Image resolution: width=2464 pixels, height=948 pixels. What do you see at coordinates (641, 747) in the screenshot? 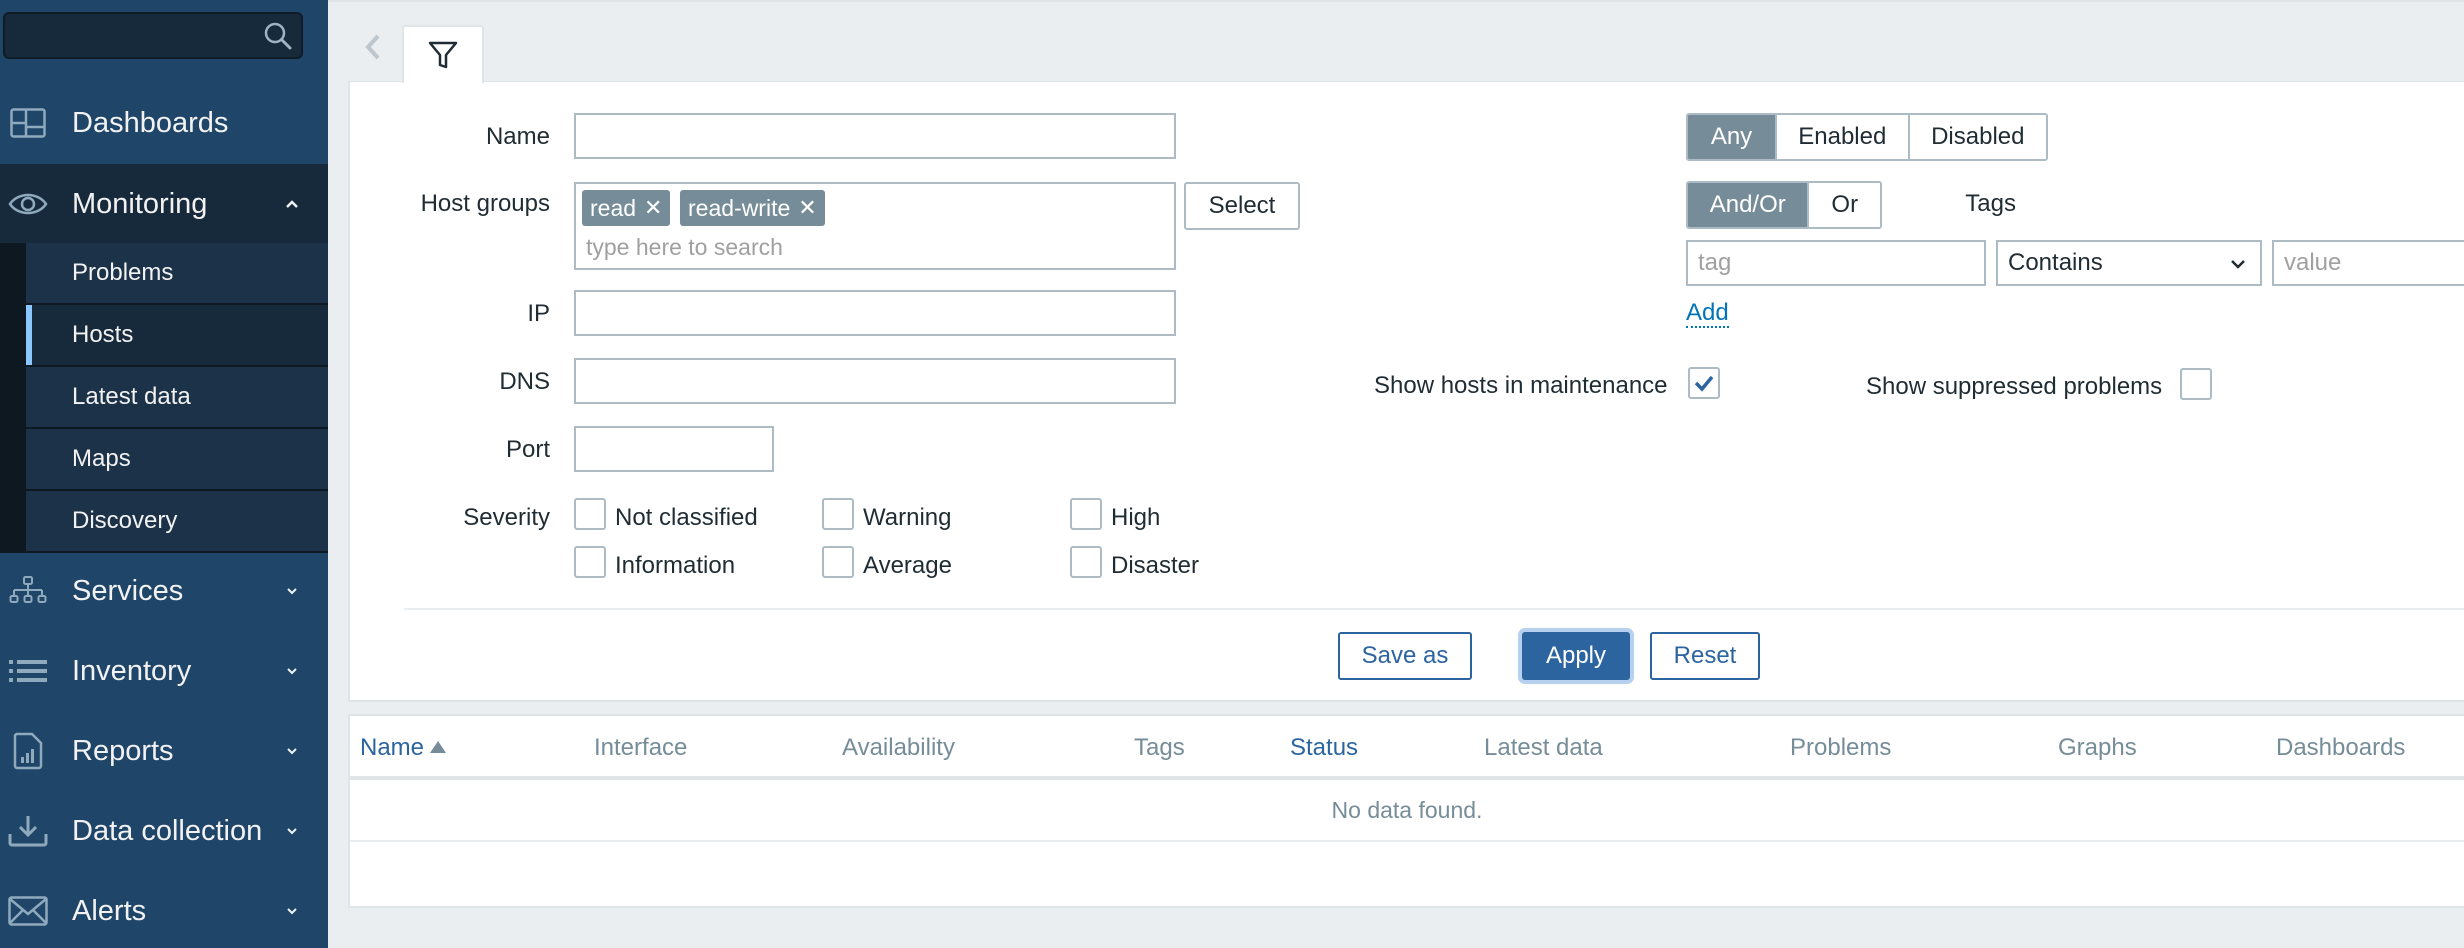
I see `column-header-interface: Interface` at bounding box center [641, 747].